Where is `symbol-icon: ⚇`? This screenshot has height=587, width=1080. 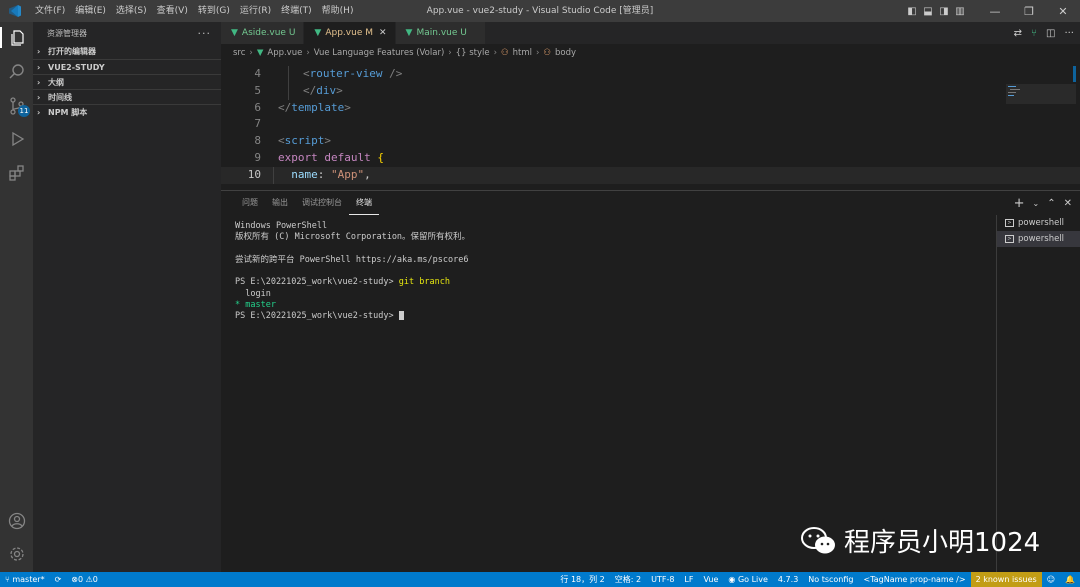 symbol-icon: ⚇ is located at coordinates (547, 53).